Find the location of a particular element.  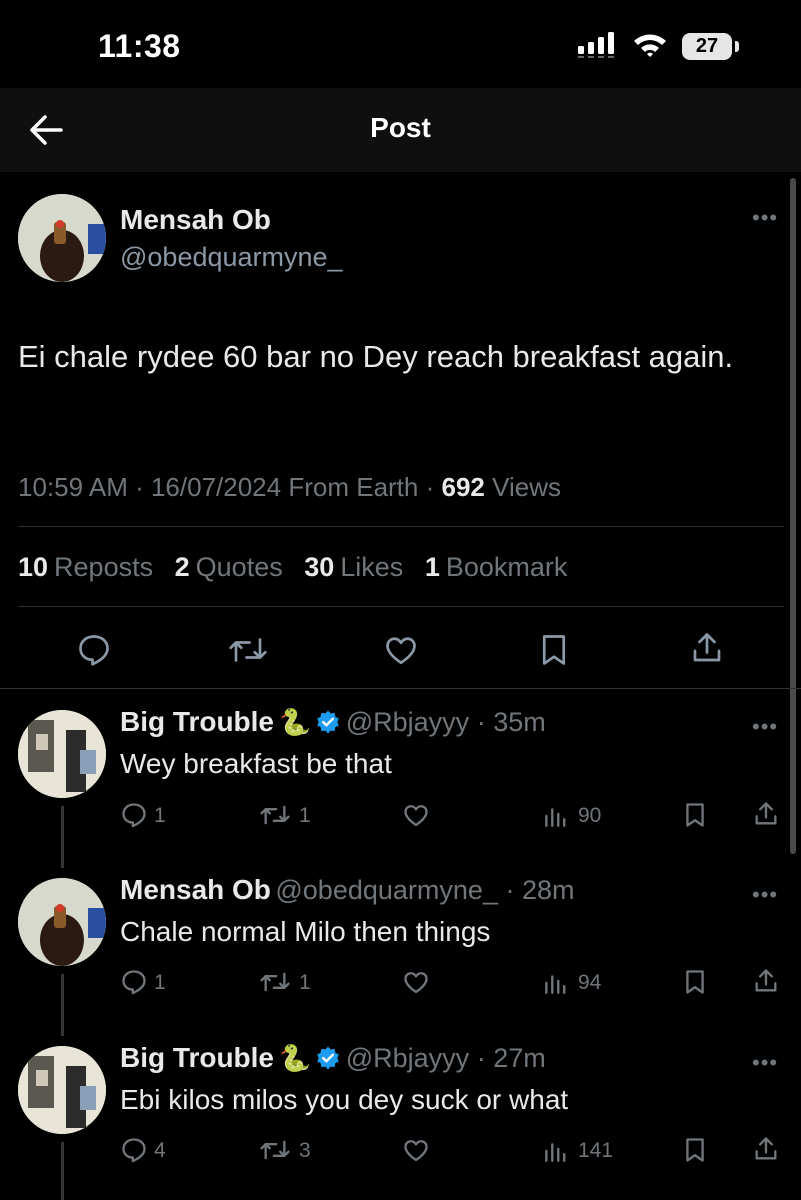

reply-header: Mensah Ob @obedquarmyne_ · 28m is located at coordinates (347, 889).